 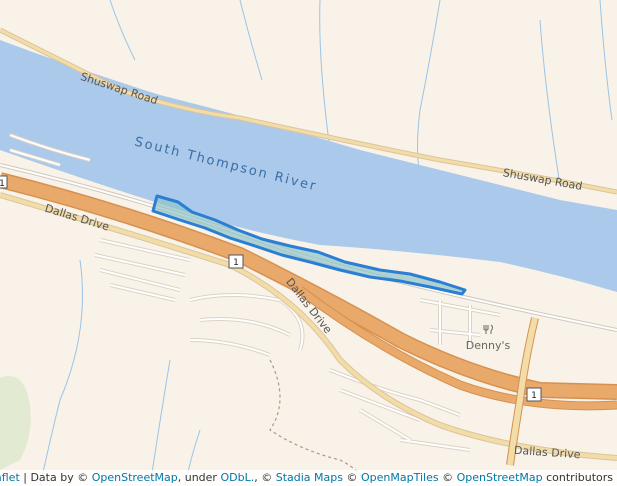 I want to click on attribution-text: | Data by ©, so click(x=55, y=477).